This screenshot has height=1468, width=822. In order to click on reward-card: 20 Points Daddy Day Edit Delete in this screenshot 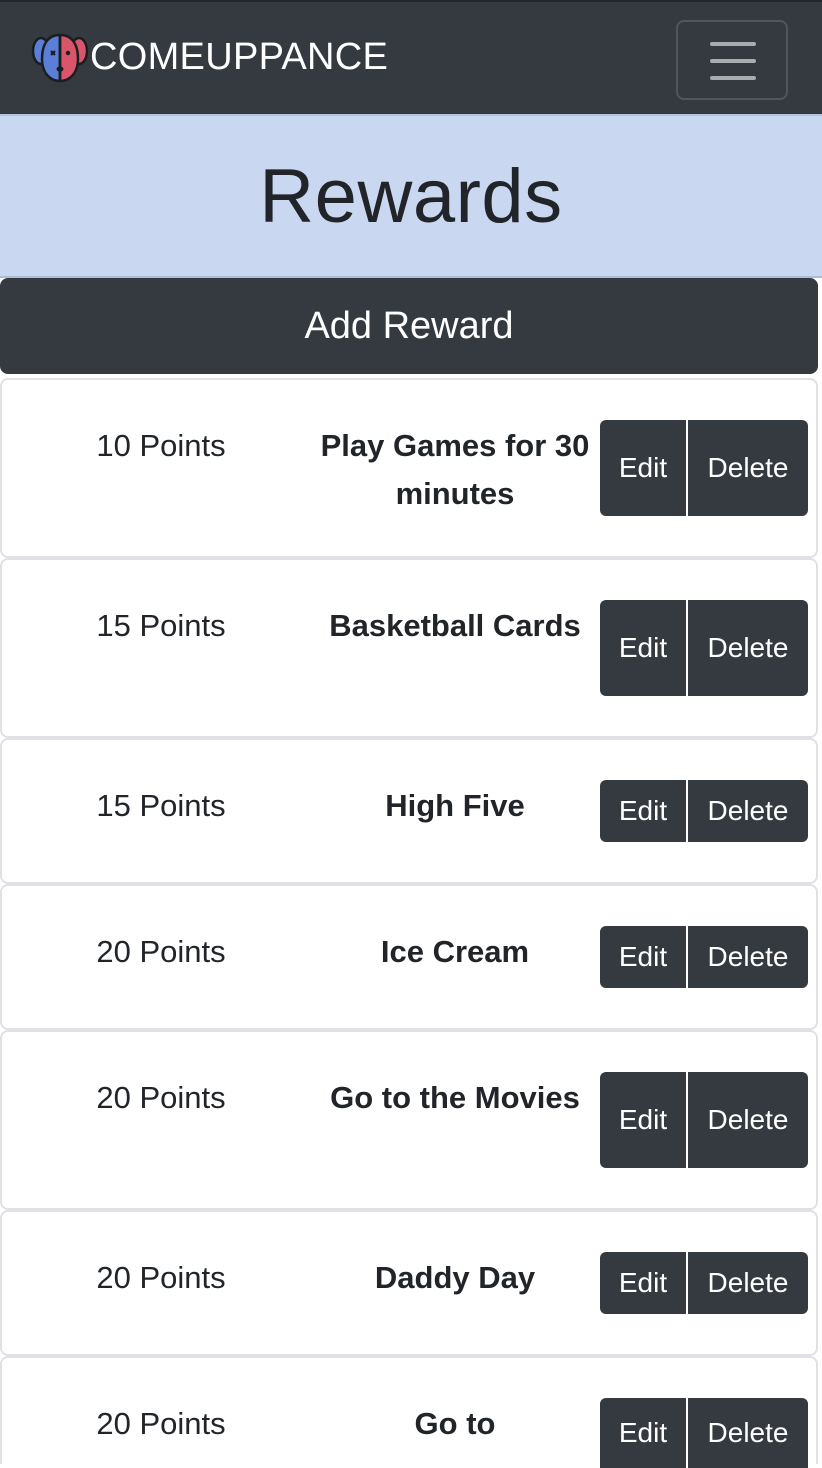, I will do `click(409, 1283)`.